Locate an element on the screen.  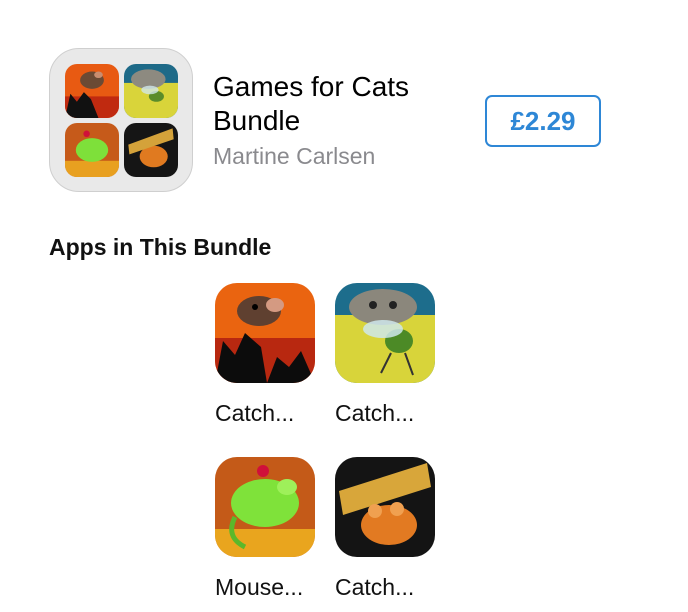
catch-bug-icon is located at coordinates (385, 333).